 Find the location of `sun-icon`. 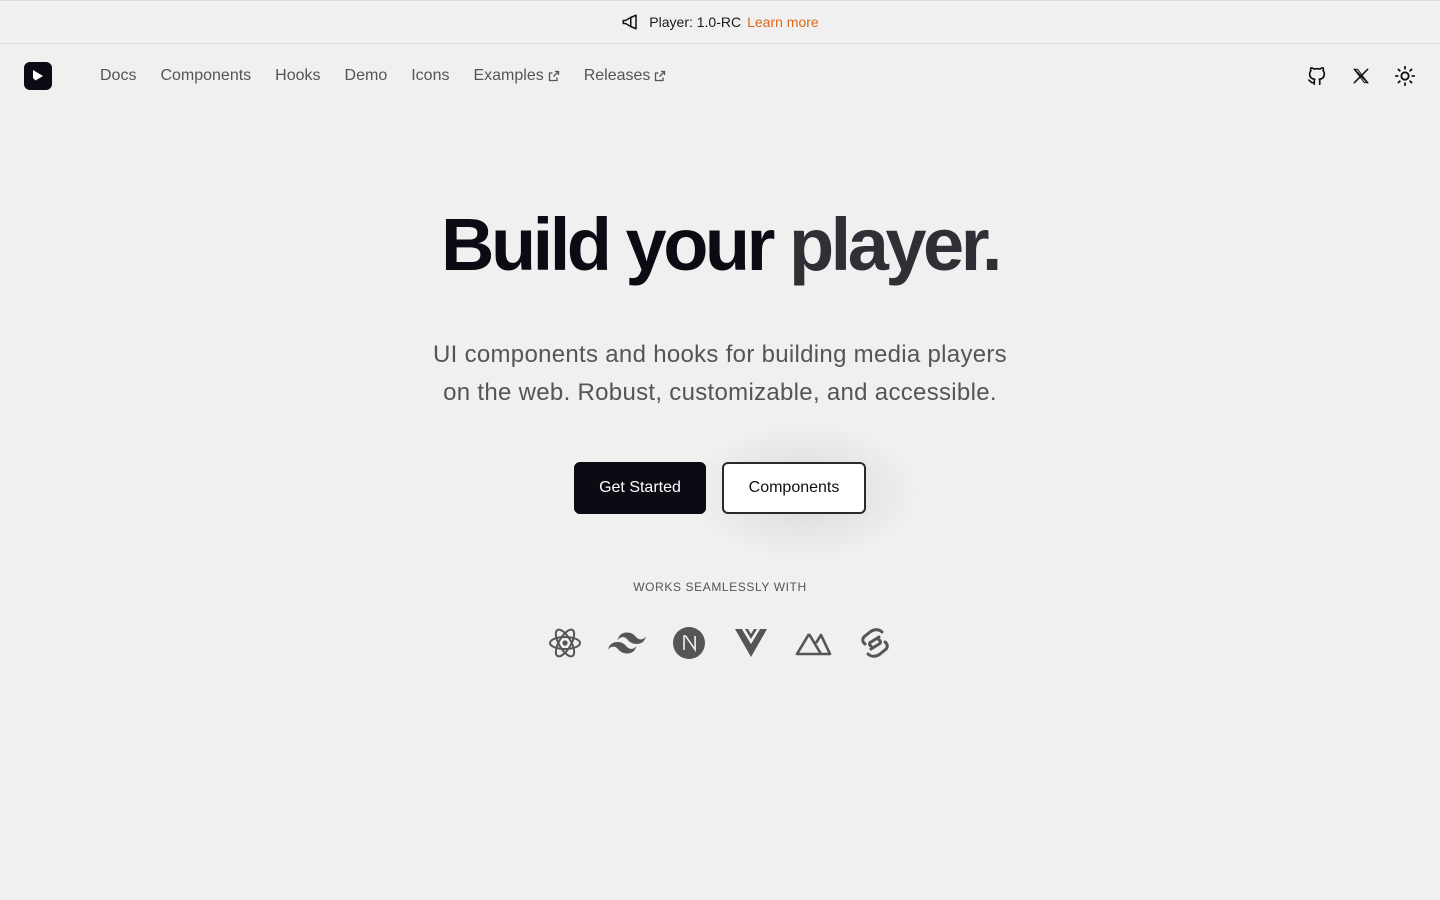

sun-icon is located at coordinates (1405, 76).